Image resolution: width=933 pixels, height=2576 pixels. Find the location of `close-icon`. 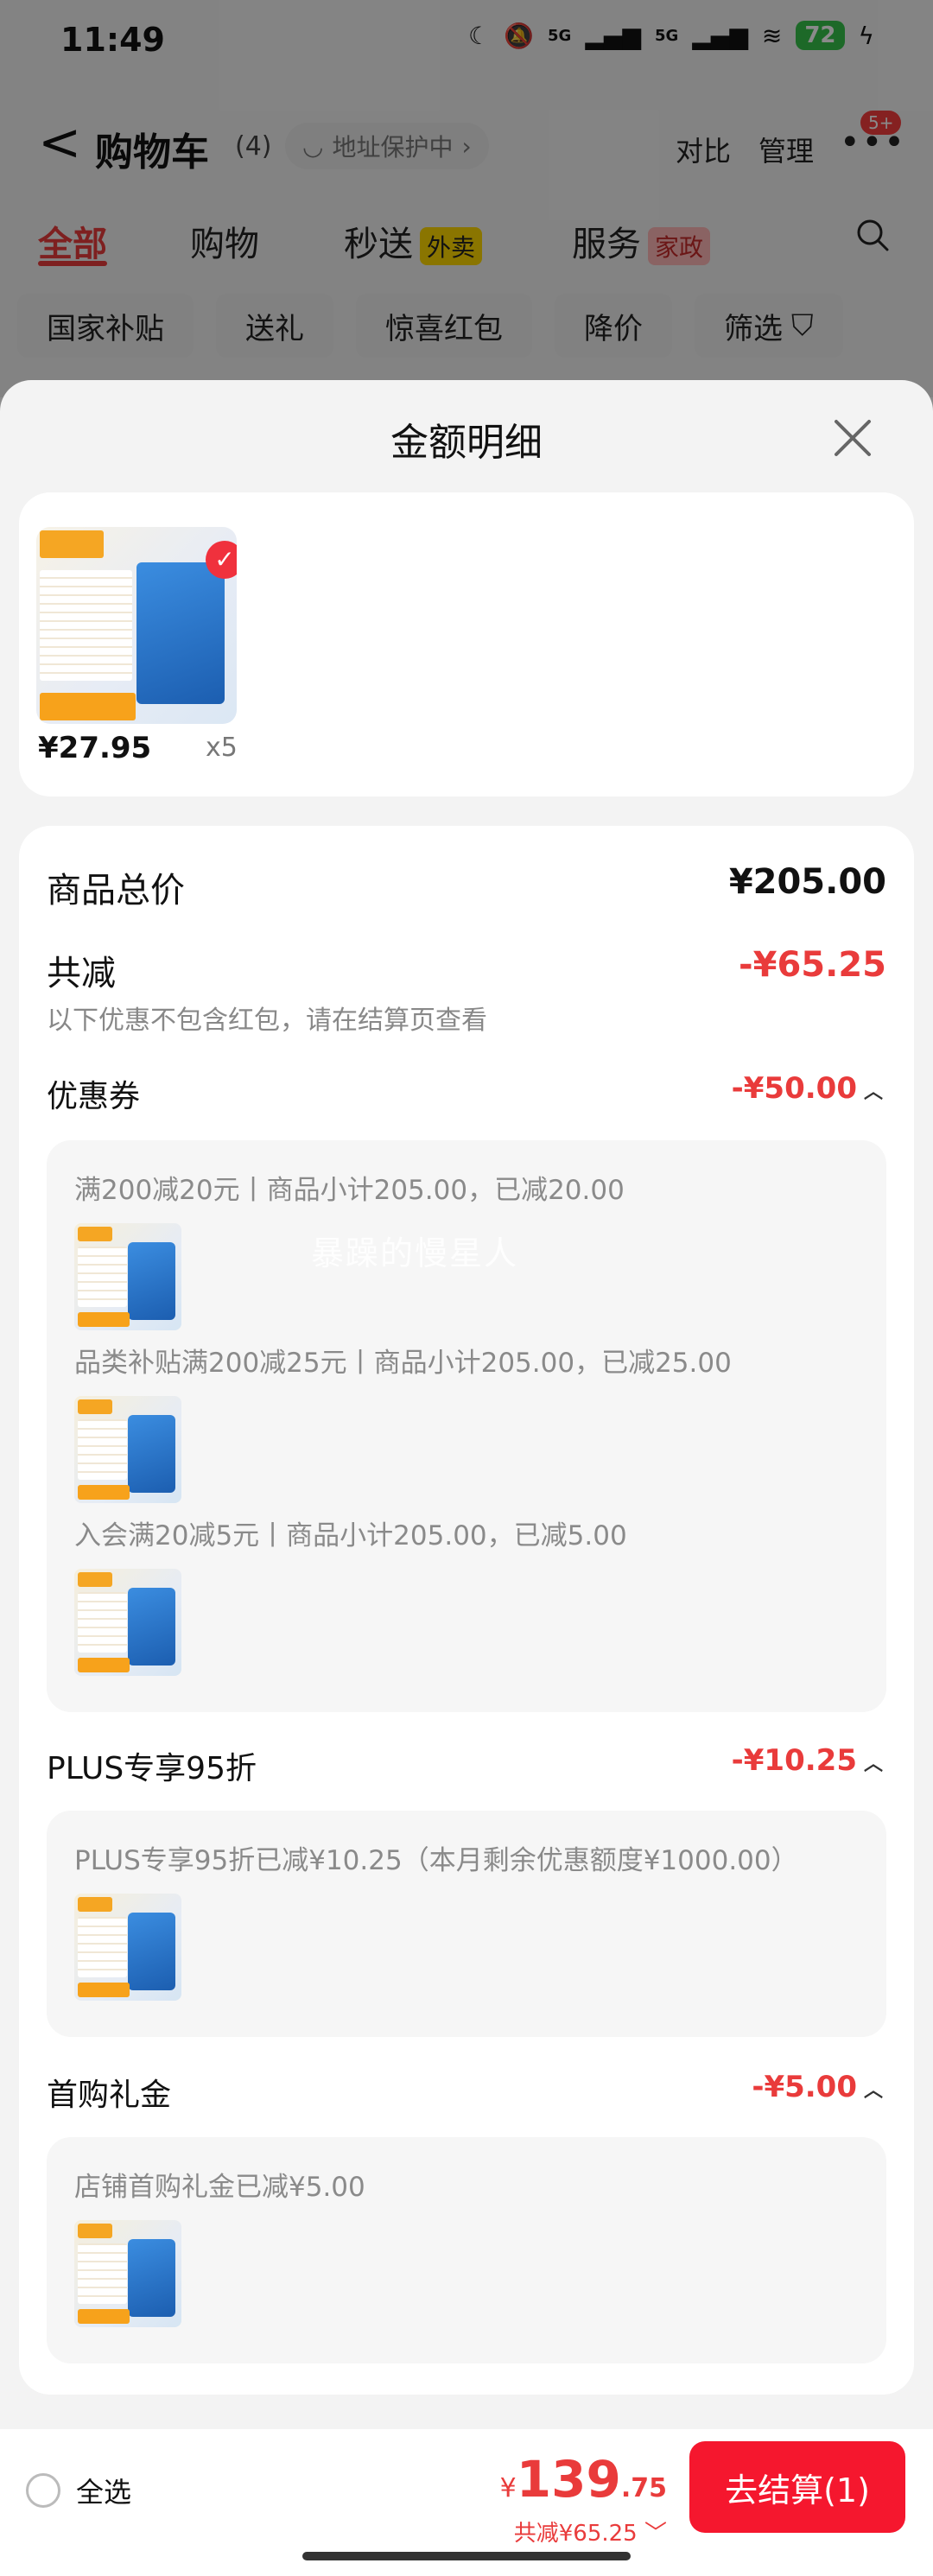

close-icon is located at coordinates (852, 438).